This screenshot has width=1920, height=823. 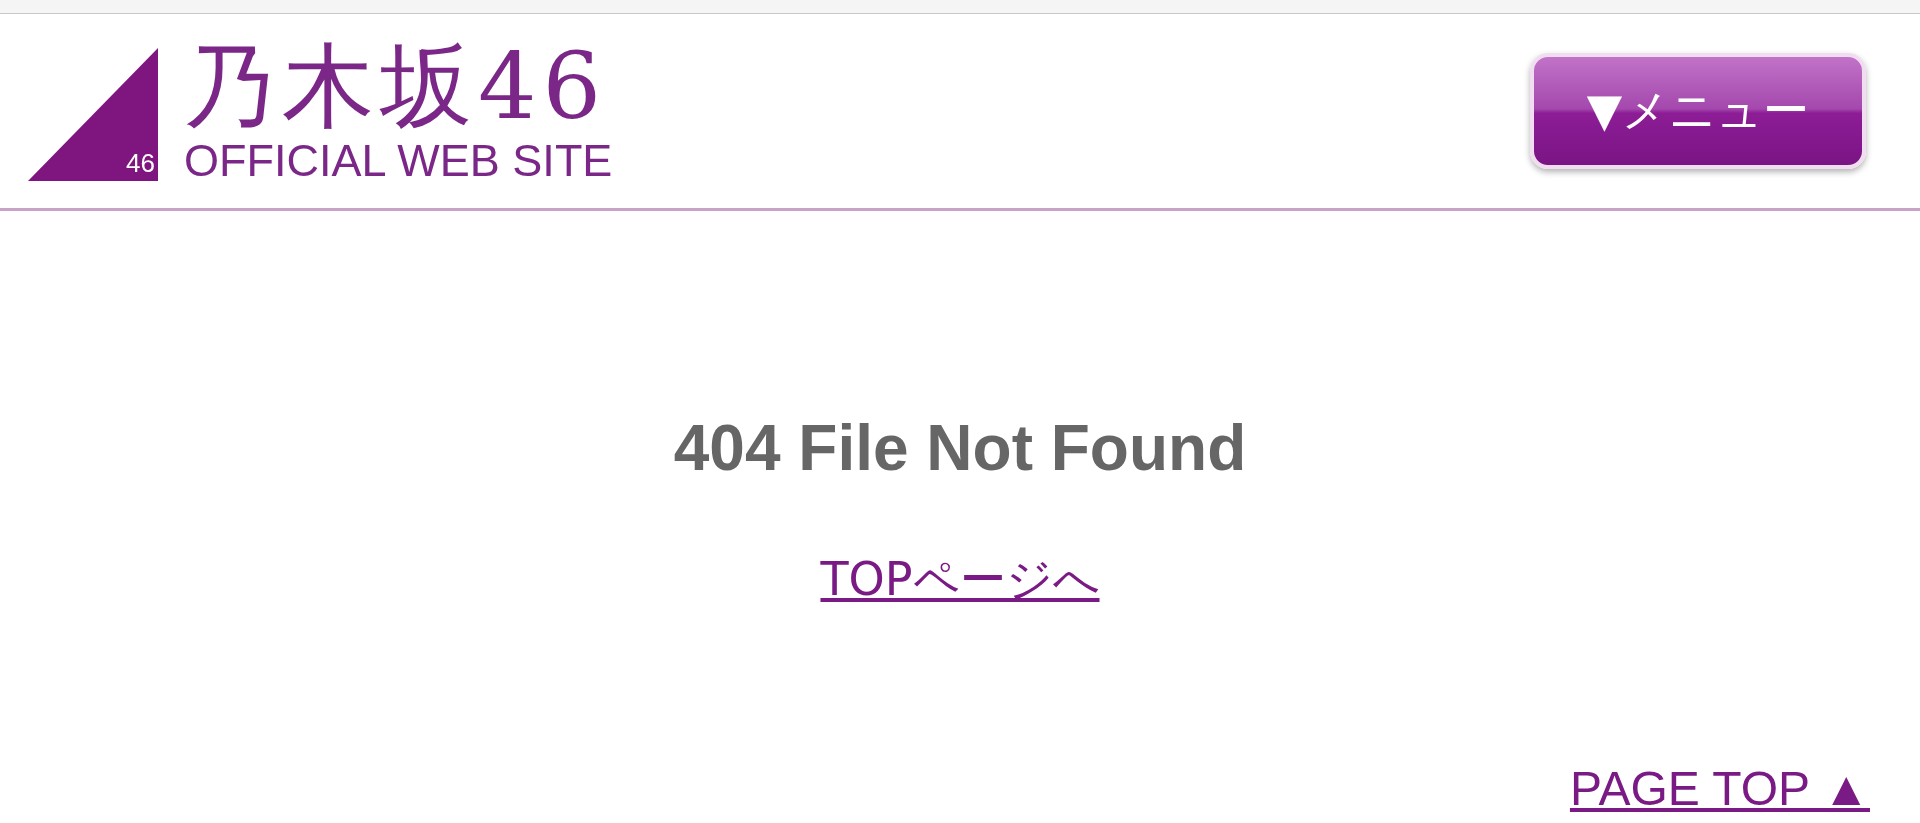 I want to click on top-page-link: TOPページへ, so click(x=960, y=580).